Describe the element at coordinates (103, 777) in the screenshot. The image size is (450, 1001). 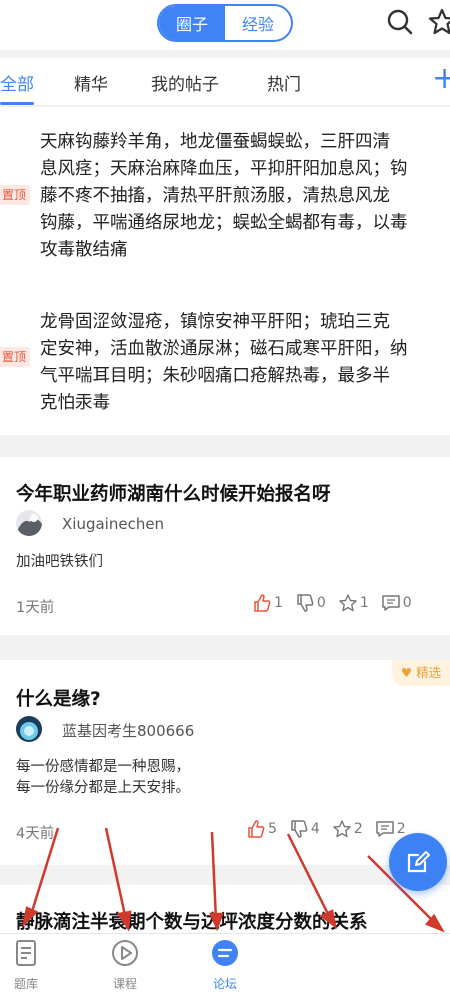
I see `post-content: 每一份感情都是一种恩赐， 每一份缘分都是上天安排。` at that location.